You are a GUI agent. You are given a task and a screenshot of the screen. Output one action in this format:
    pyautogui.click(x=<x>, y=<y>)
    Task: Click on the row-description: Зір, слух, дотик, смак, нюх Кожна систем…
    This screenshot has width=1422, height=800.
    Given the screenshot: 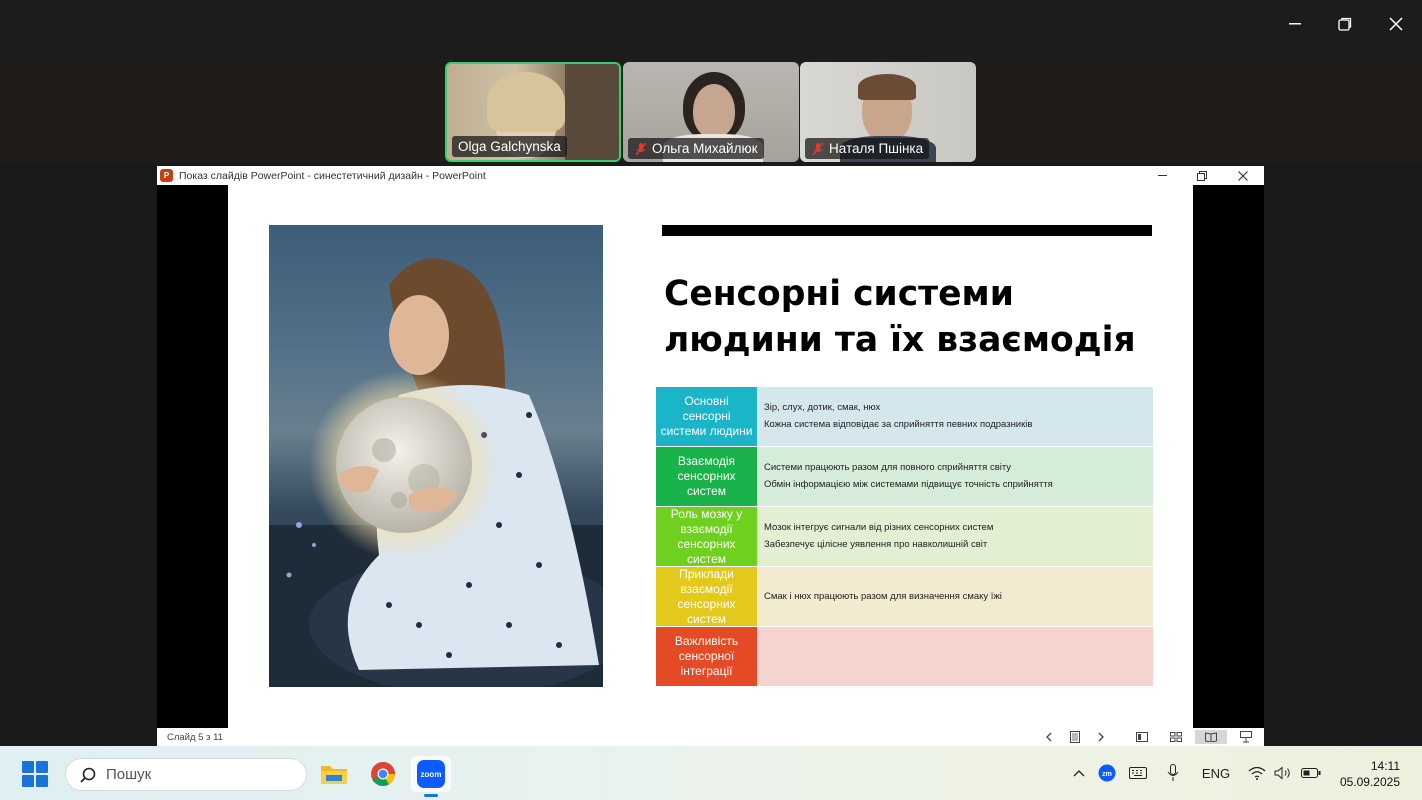 What is the action you would take?
    pyautogui.click(x=955, y=416)
    